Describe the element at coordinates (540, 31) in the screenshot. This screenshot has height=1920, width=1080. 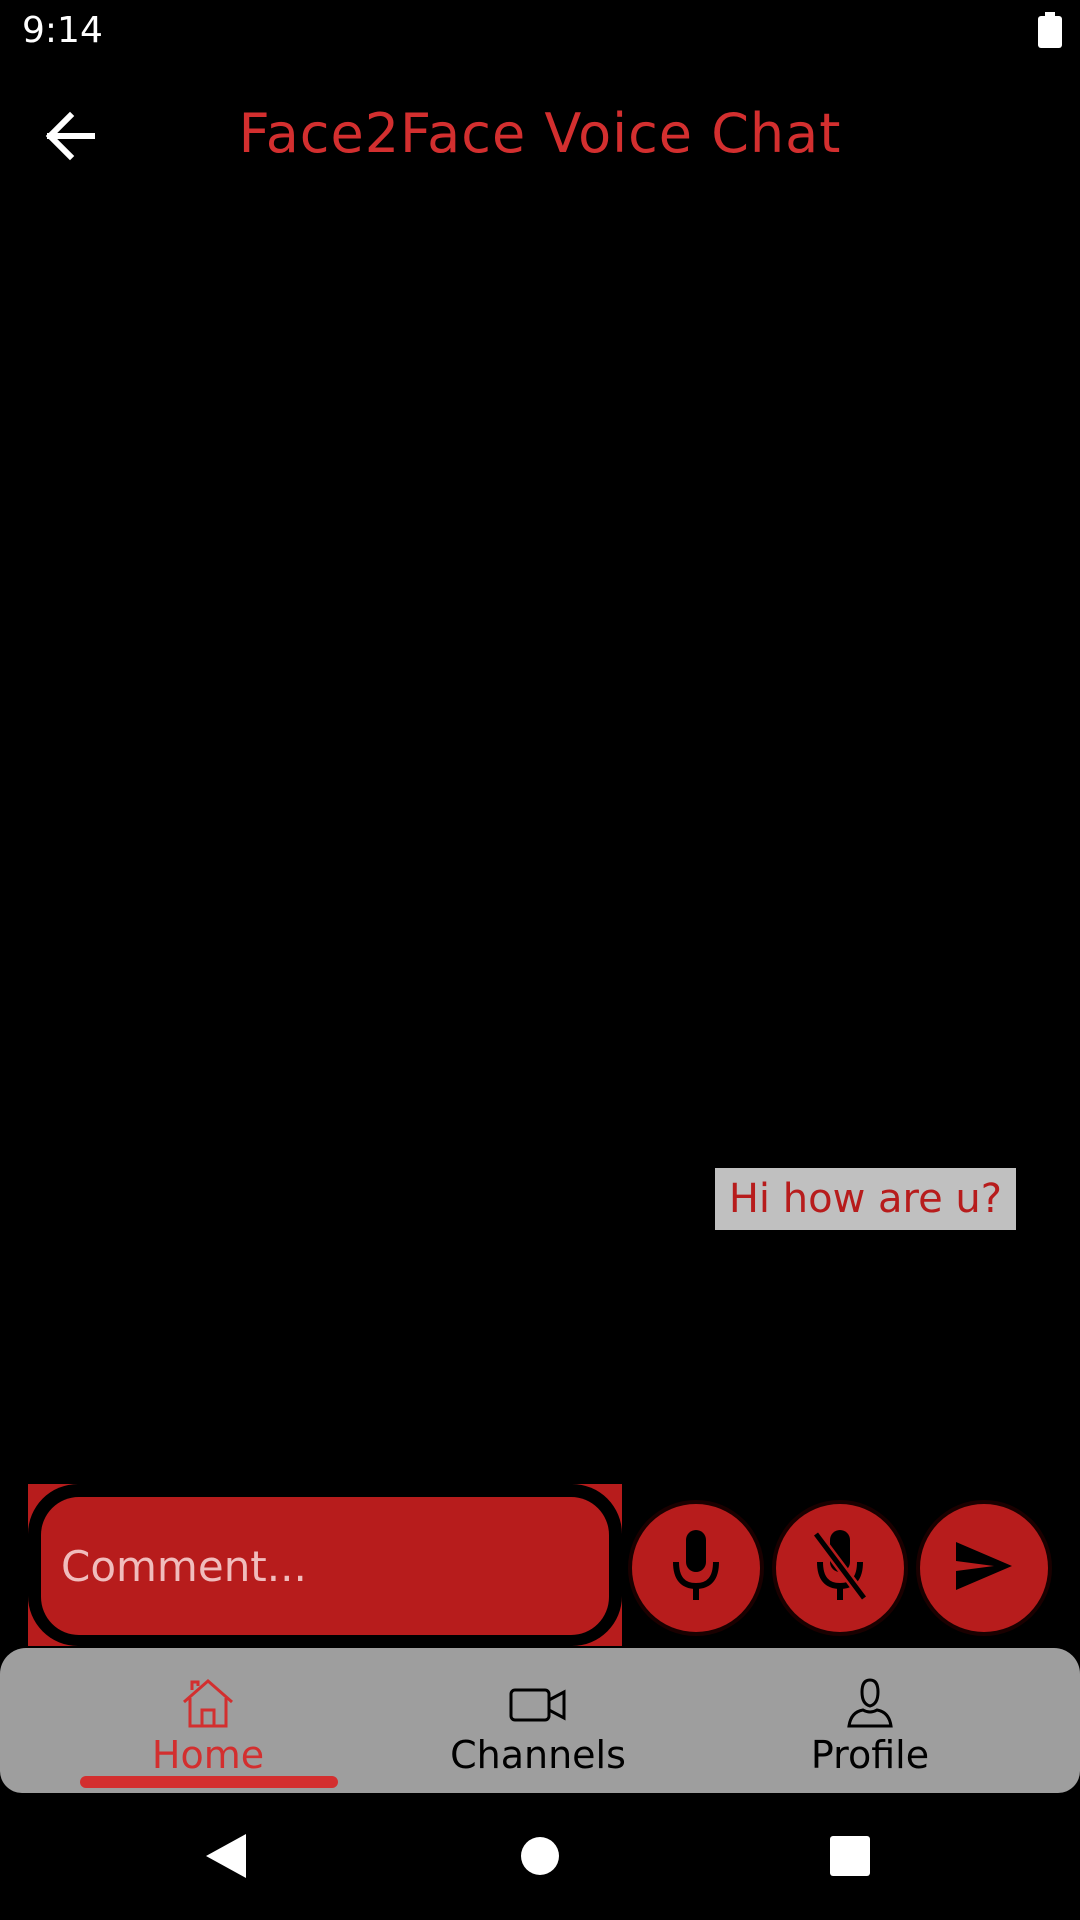
I see `status-bar: 9:14` at that location.